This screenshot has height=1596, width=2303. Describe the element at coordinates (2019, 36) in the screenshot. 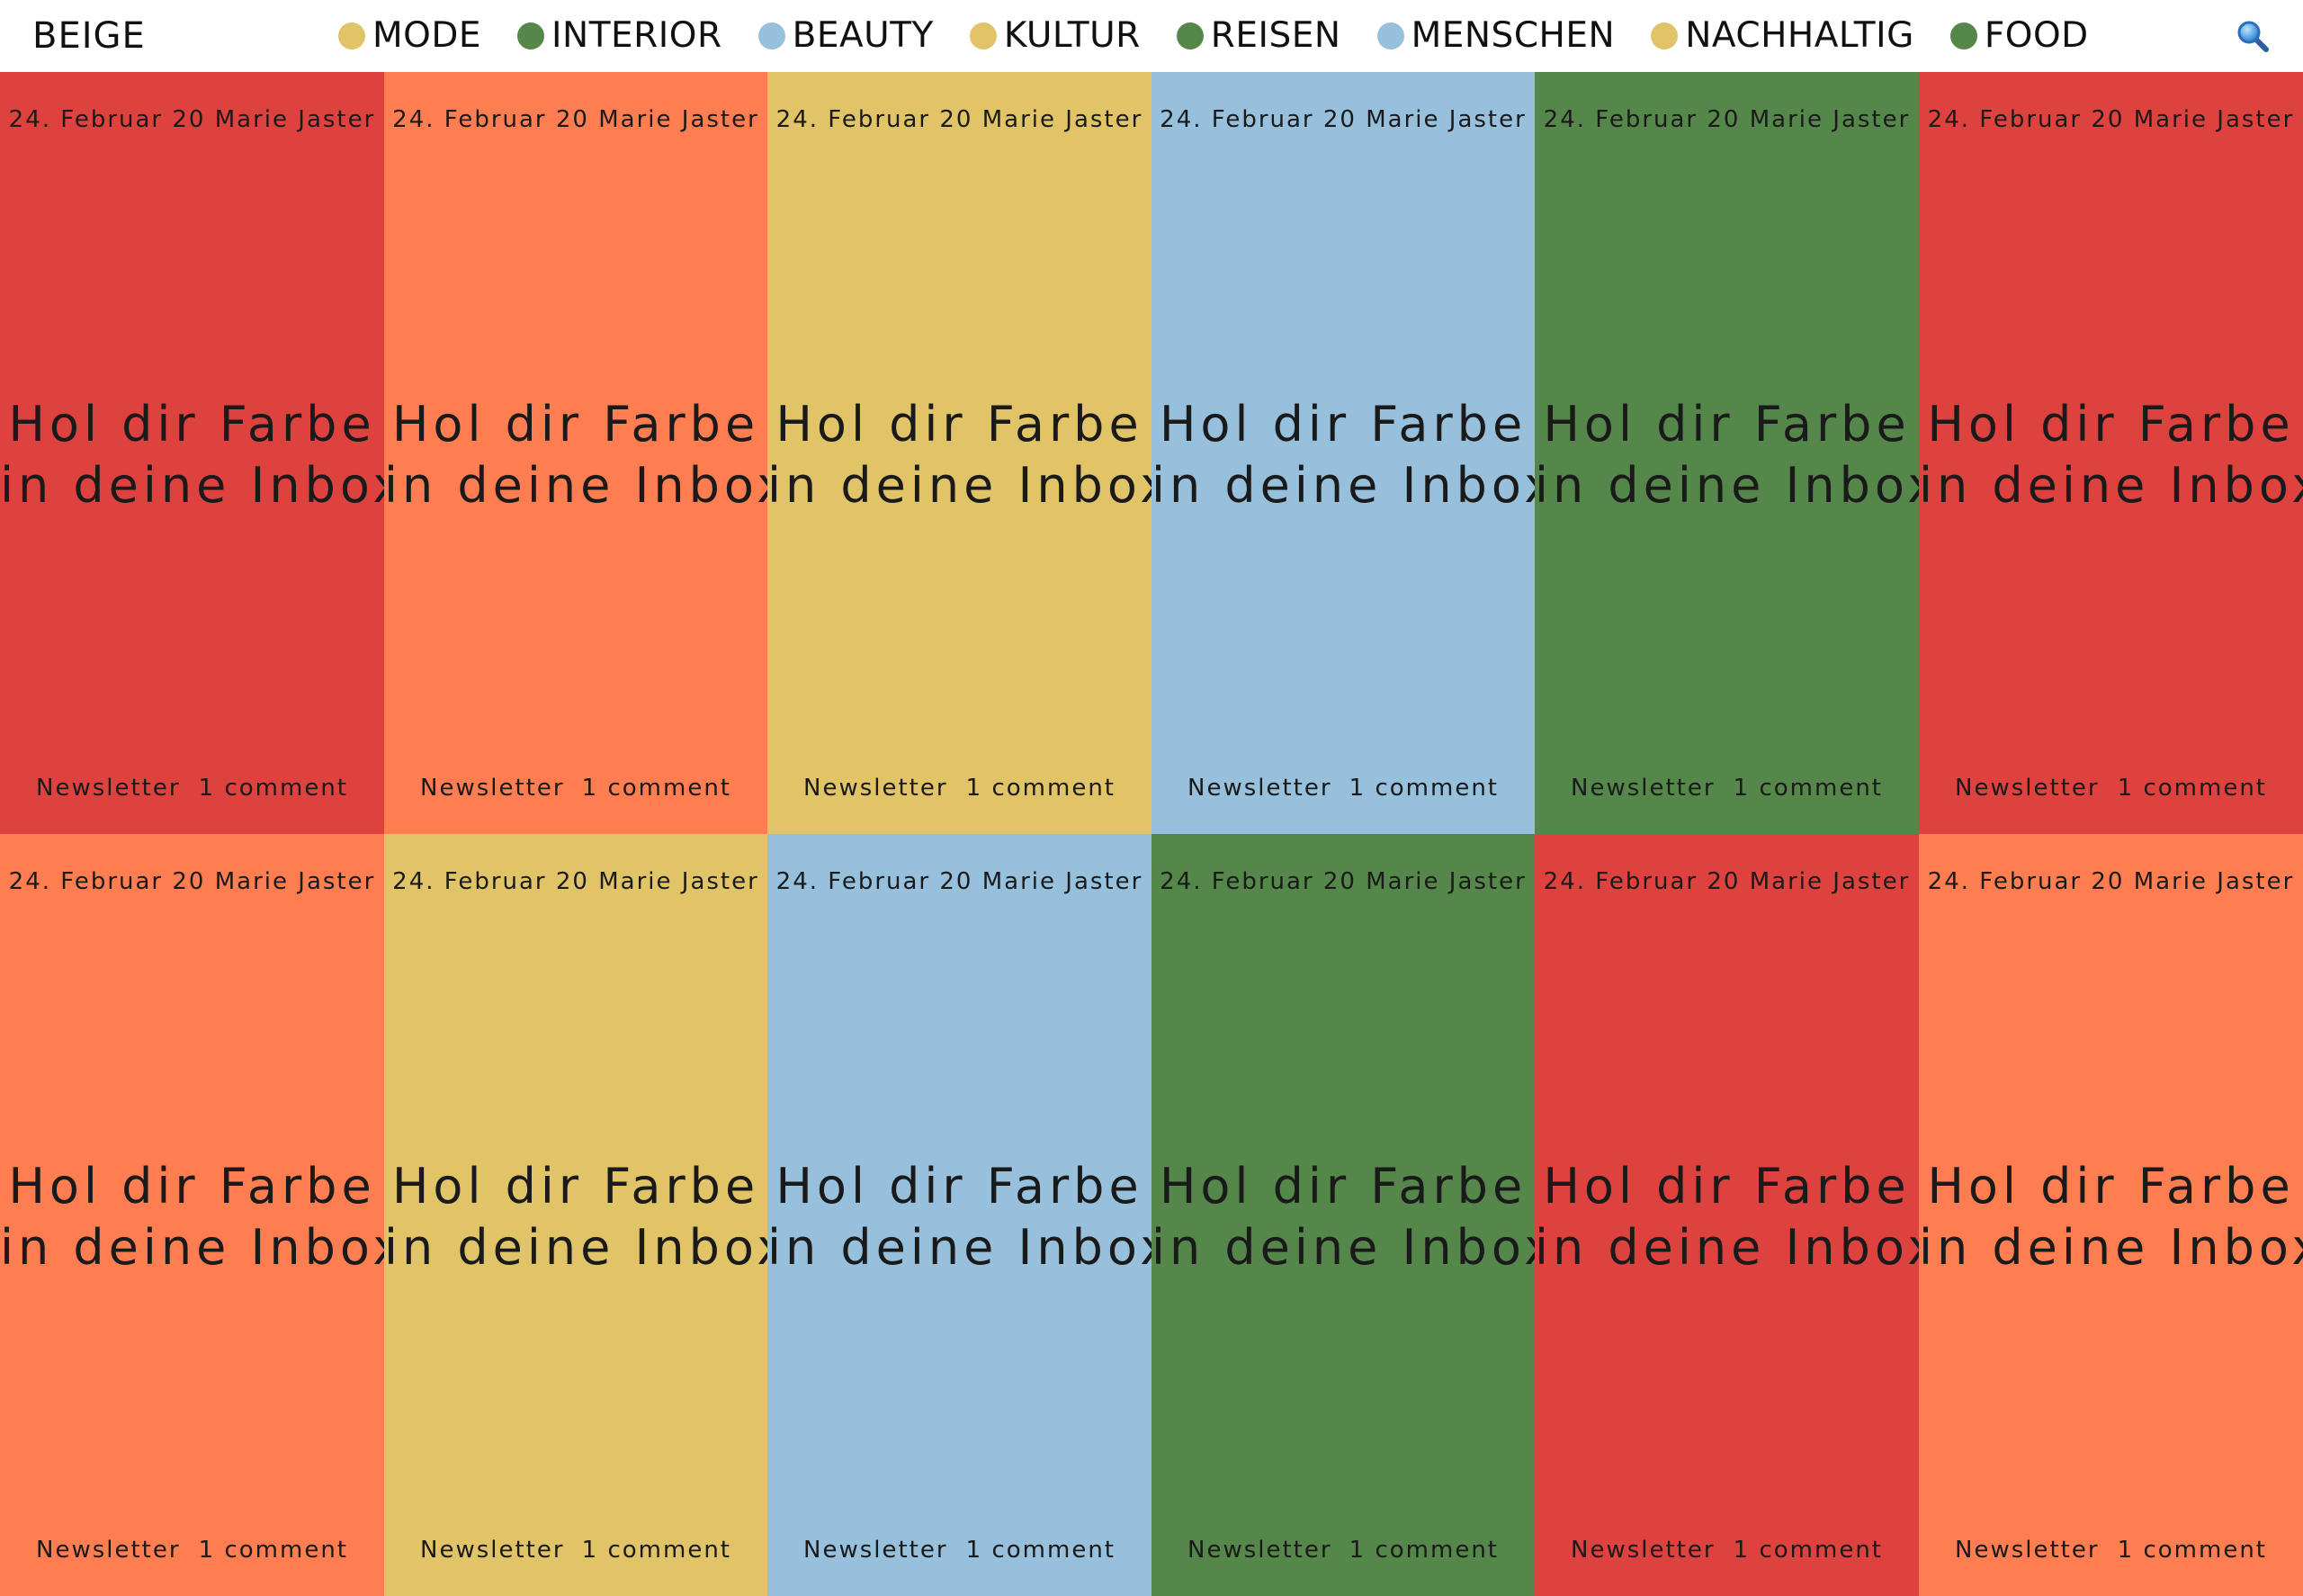

I see `nav-item-food: FOOD` at that location.